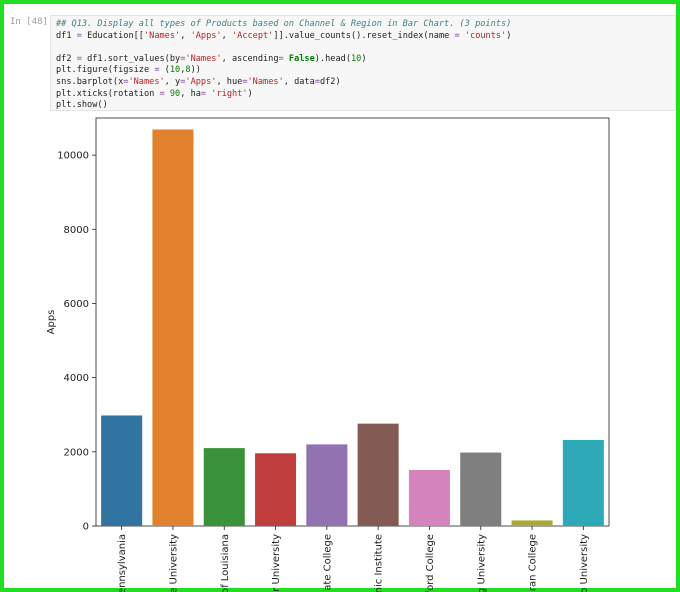  Describe the element at coordinates (76, 378) in the screenshot. I see `y-tick-label: 4000` at that location.